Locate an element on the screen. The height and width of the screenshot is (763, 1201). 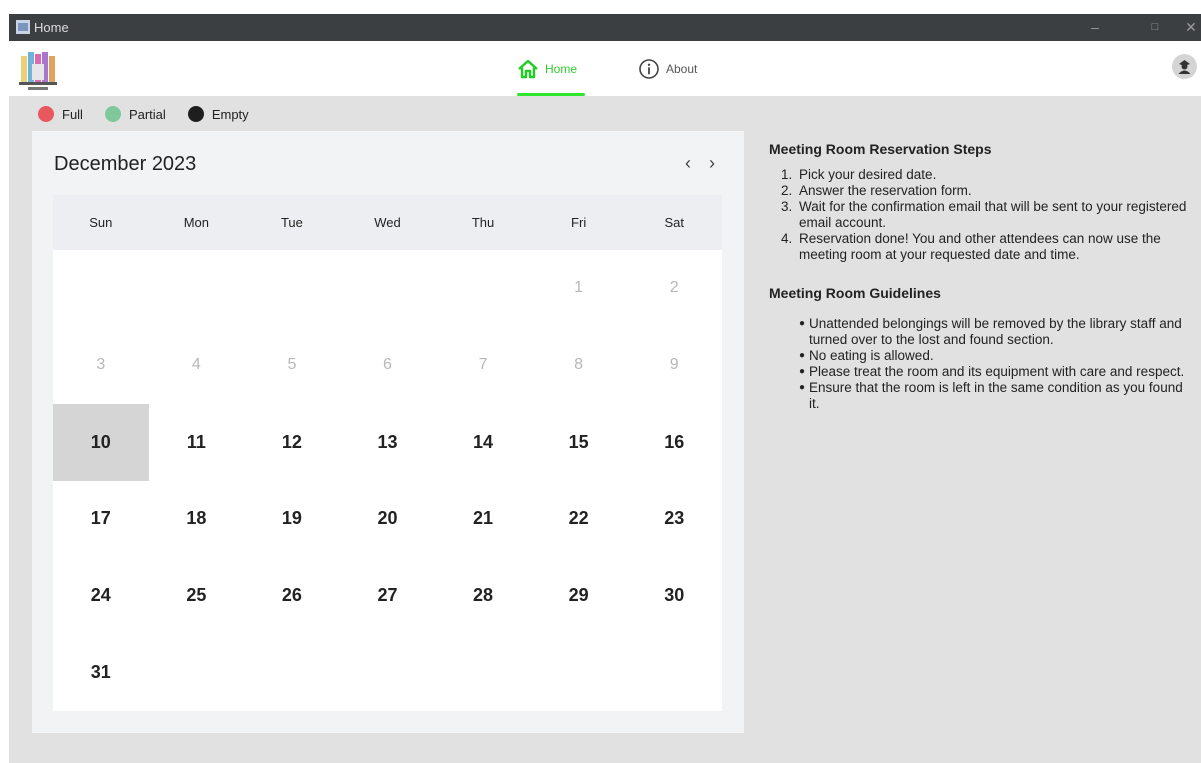
step-number: 1. is located at coordinates (787, 174).